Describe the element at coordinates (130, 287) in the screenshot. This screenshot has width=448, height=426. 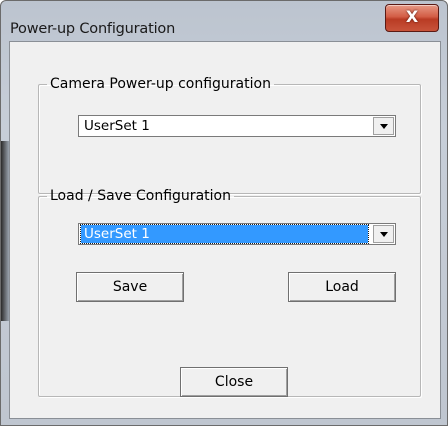
I see `save-button: Save` at that location.